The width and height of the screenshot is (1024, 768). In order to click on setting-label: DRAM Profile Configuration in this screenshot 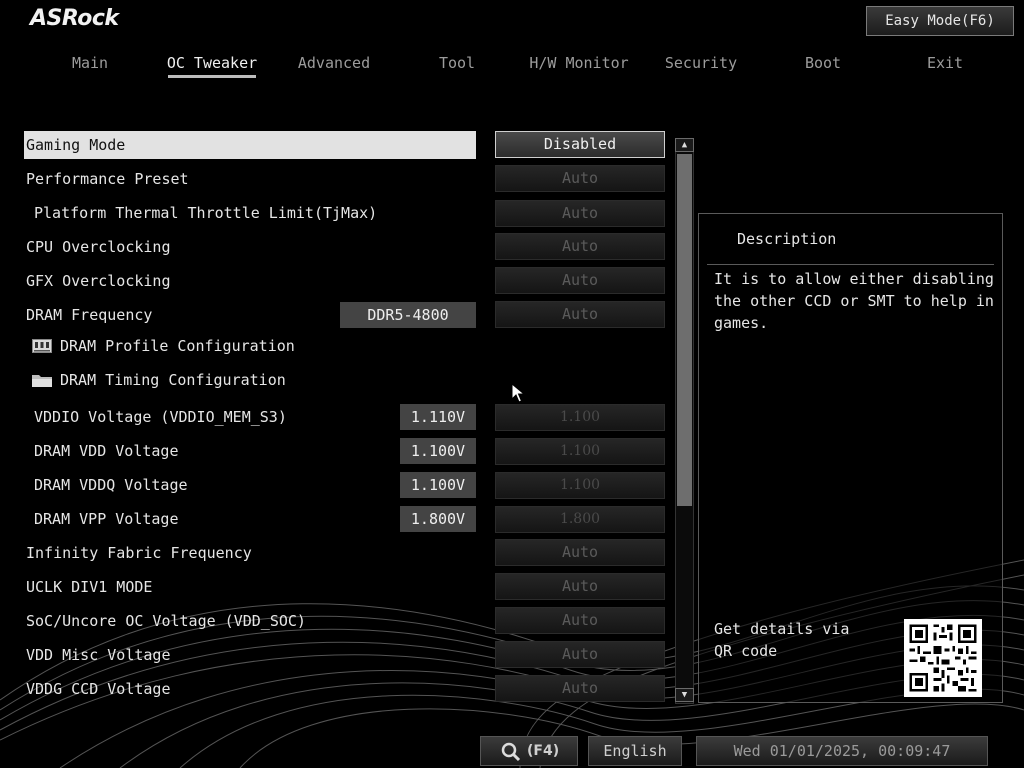, I will do `click(177, 346)`.